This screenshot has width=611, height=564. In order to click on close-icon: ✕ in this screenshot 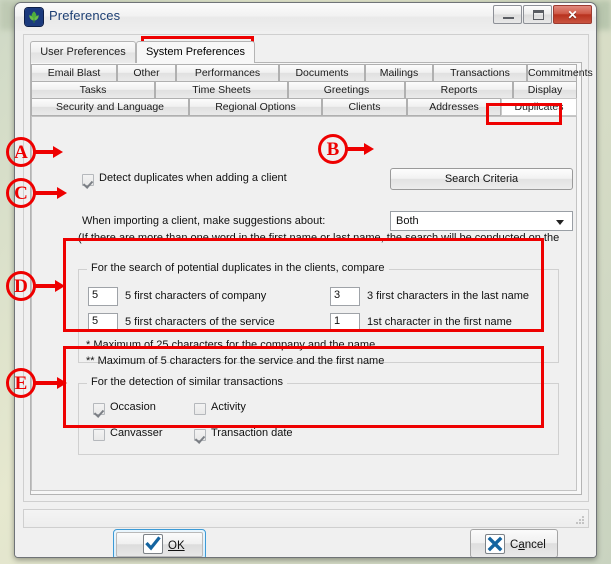, I will do `click(572, 15)`.